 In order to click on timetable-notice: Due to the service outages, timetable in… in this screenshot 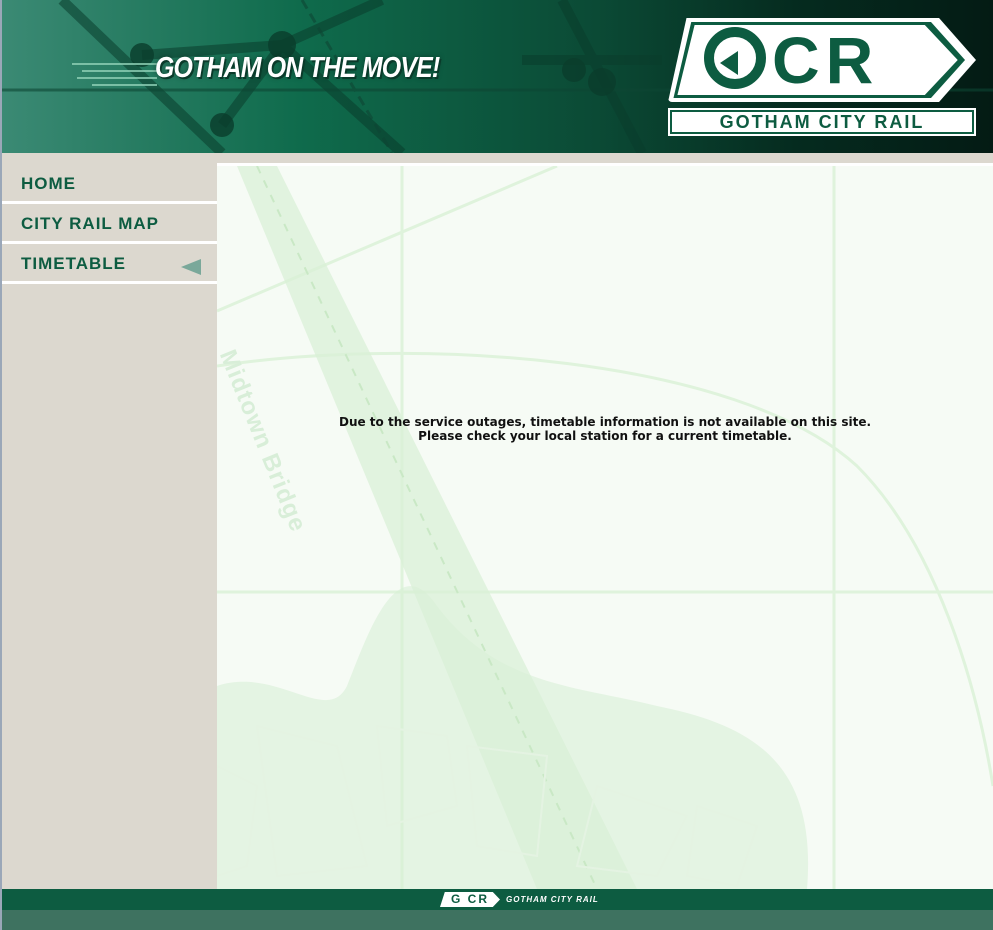, I will do `click(605, 429)`.